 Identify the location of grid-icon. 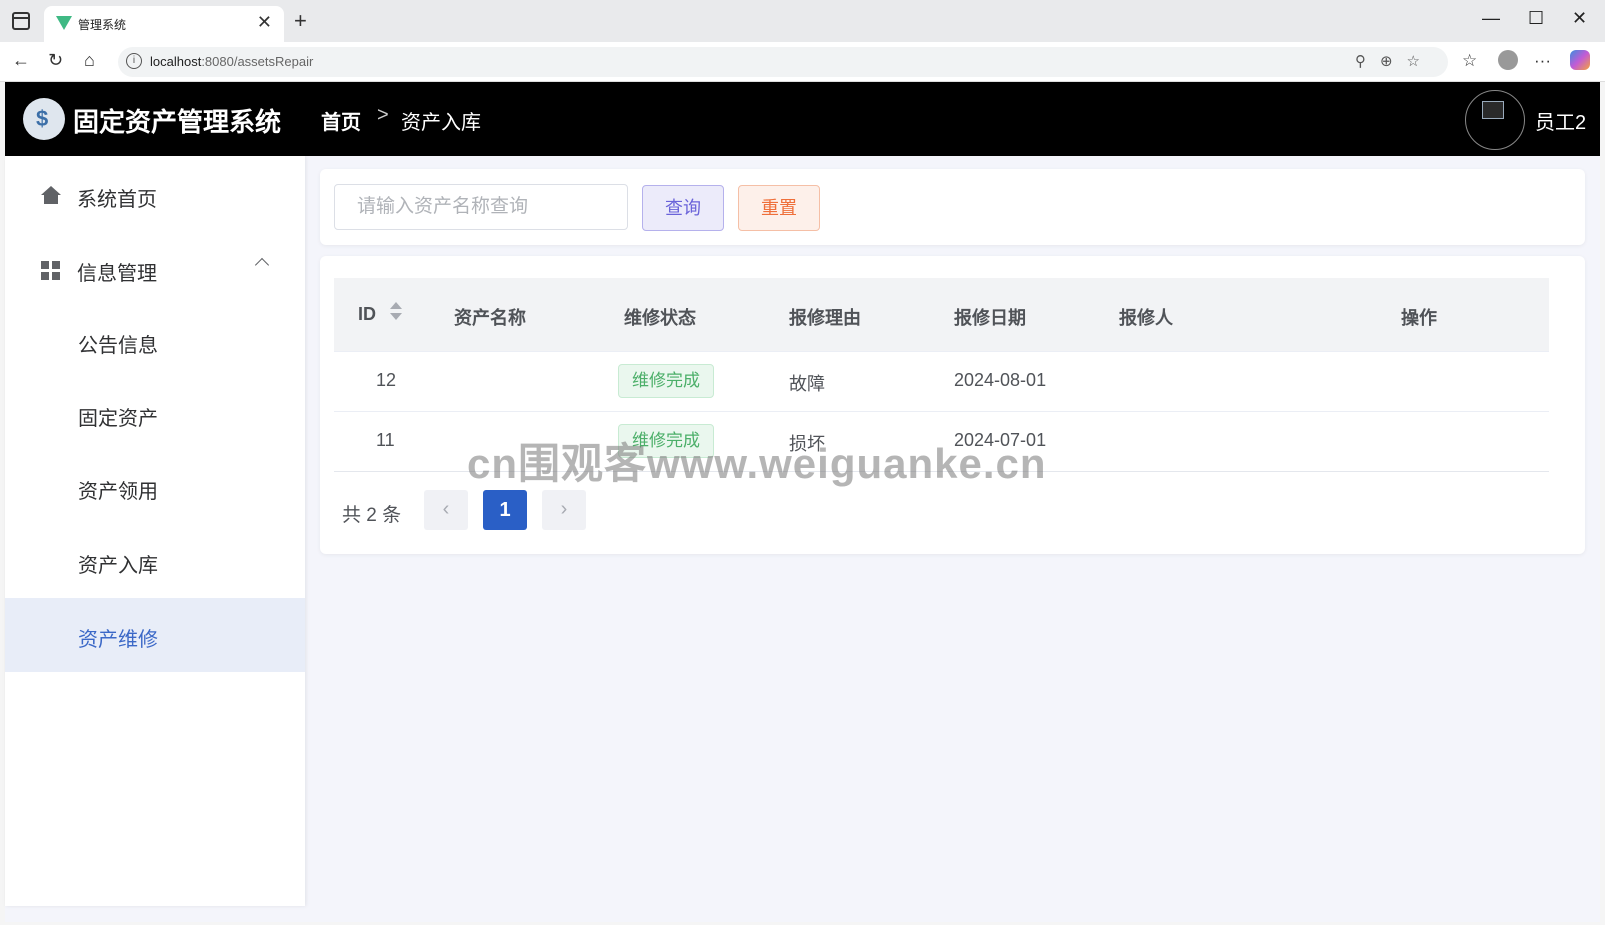
(51, 271).